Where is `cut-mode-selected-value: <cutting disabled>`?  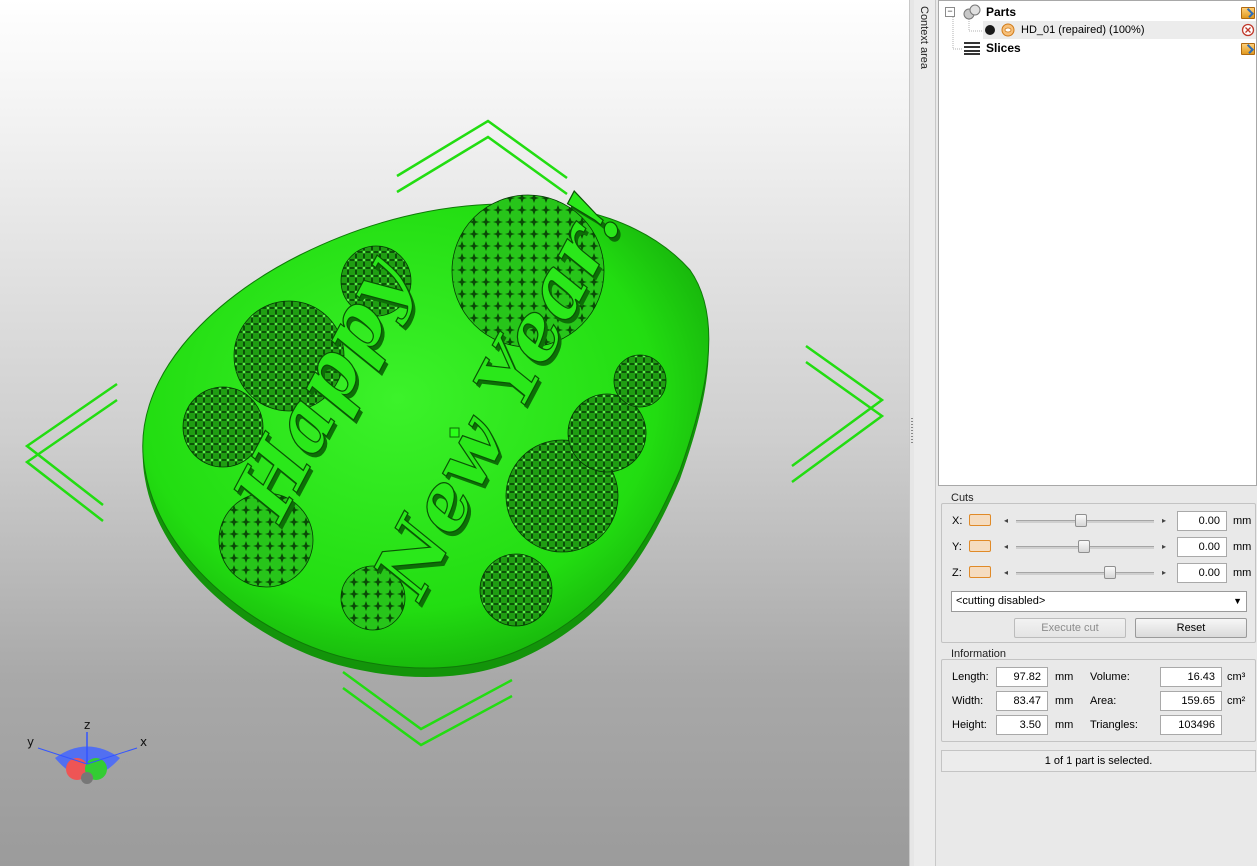
cut-mode-selected-value: <cutting disabled> is located at coordinates (1001, 601).